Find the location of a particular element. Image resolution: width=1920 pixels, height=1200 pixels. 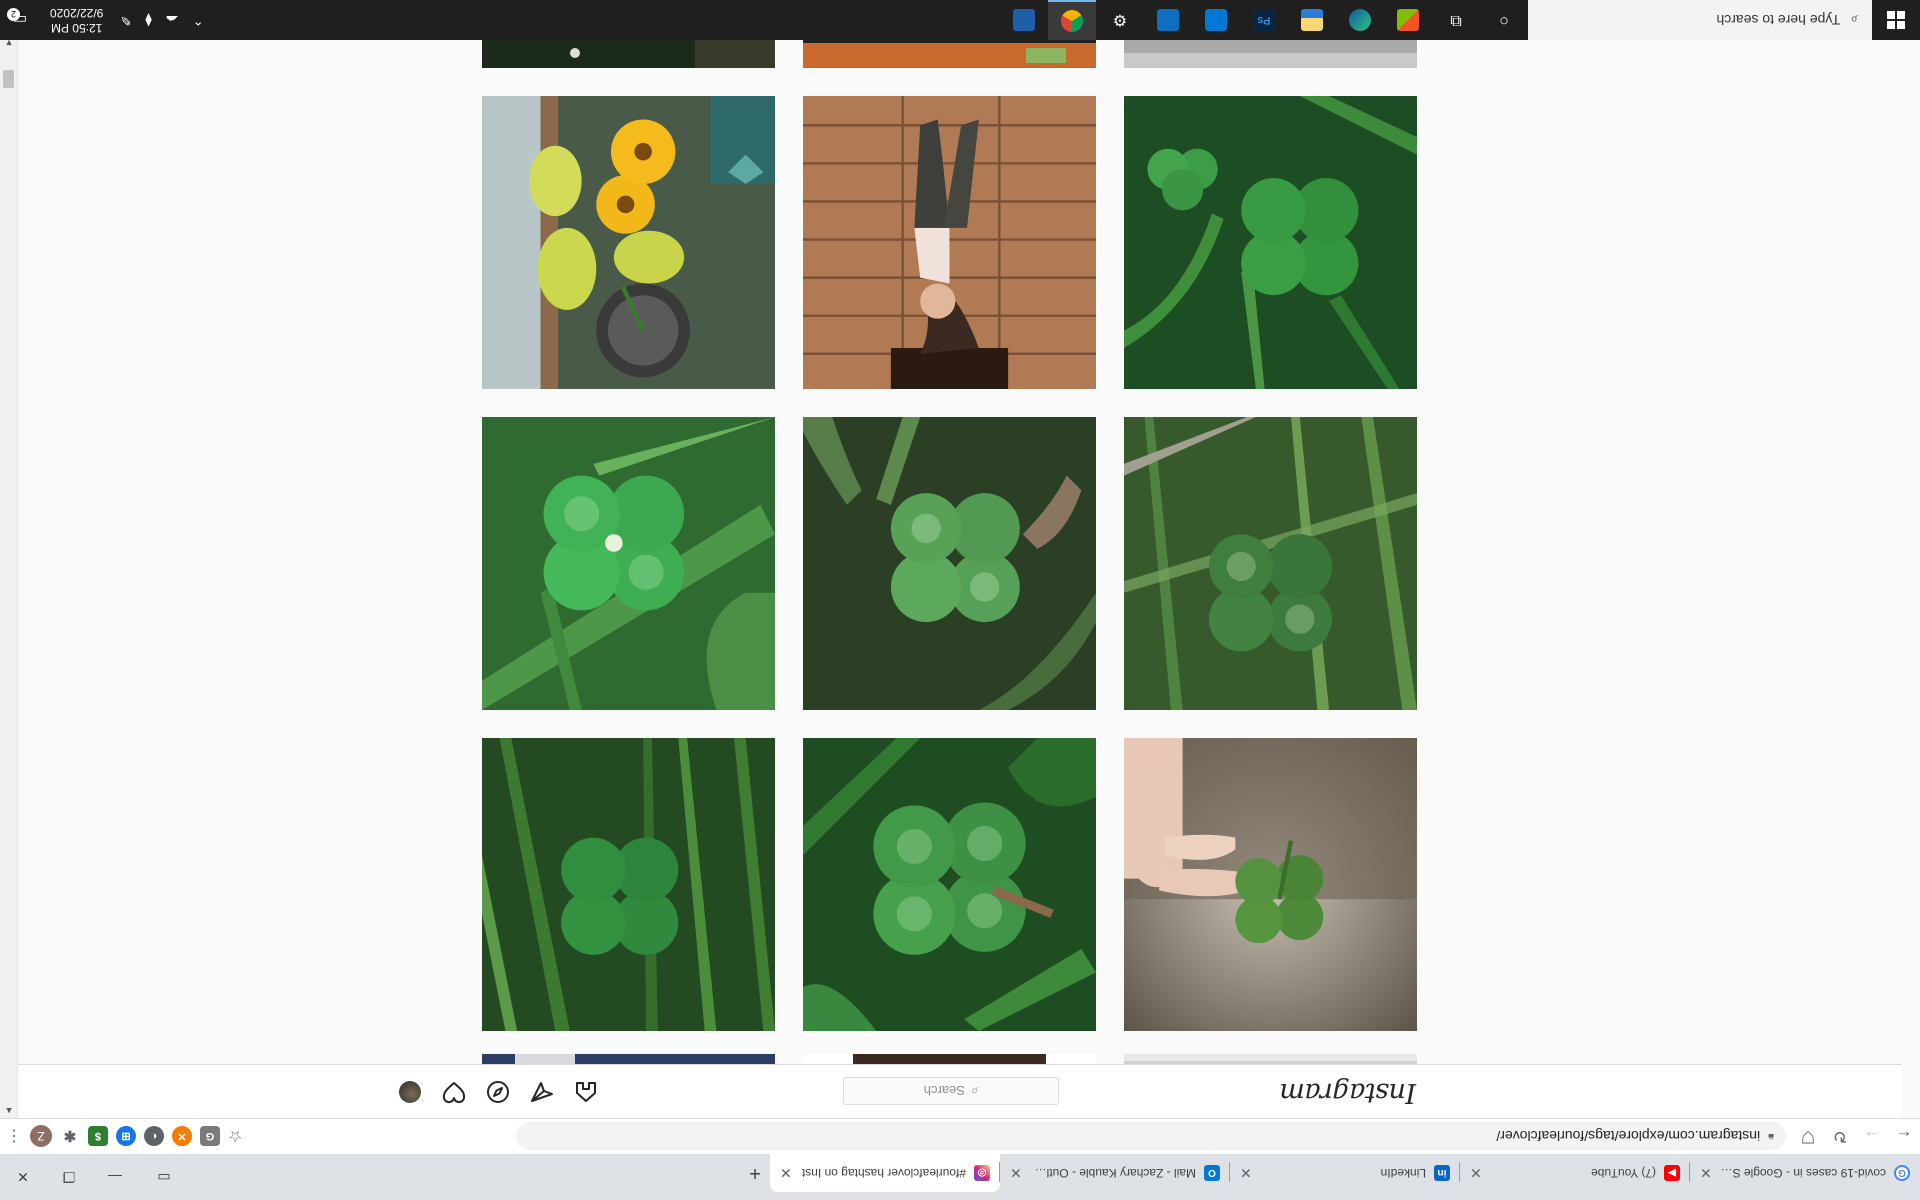

photos-icon is located at coordinates (1024, 20).